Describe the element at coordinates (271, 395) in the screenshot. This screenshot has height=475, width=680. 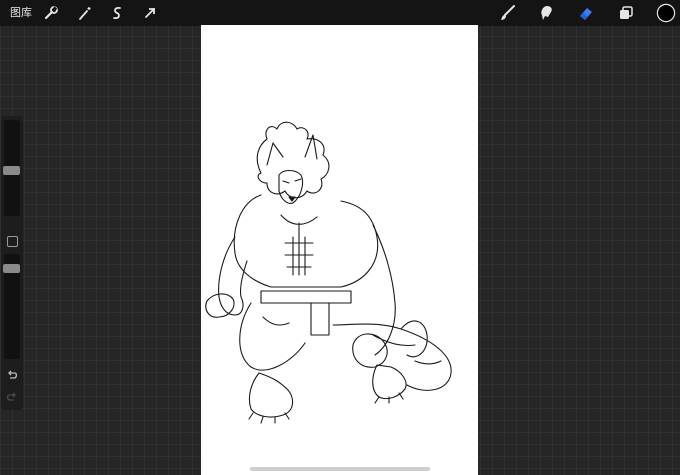
I see `left-foot` at that location.